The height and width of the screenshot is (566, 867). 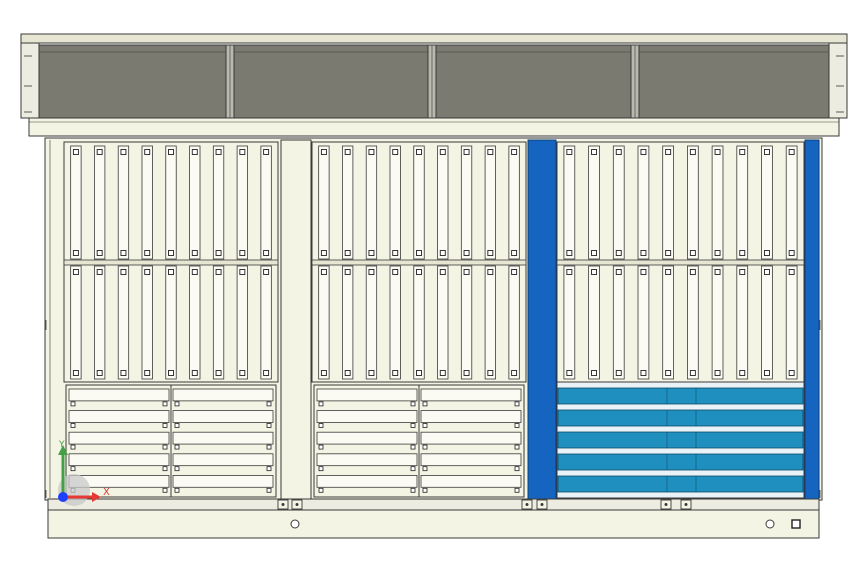 I want to click on roof-top-rail, so click(x=434, y=38).